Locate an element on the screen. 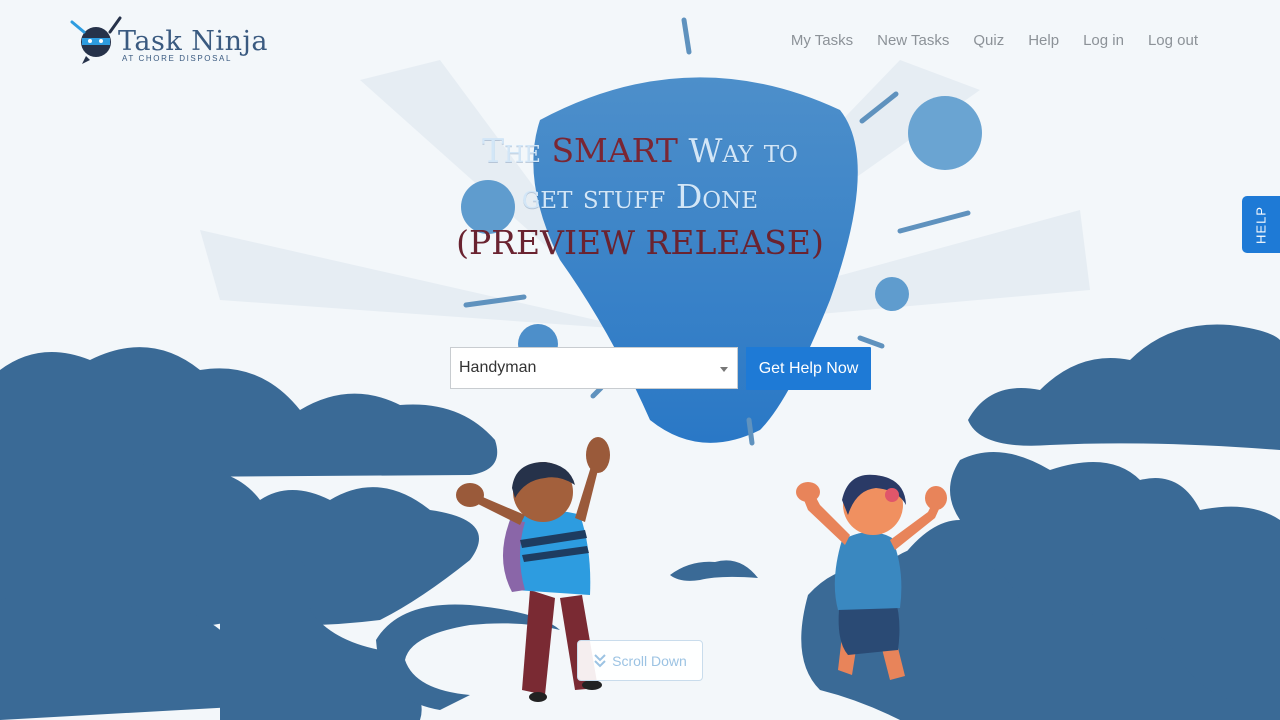 Image resolution: width=1280 pixels, height=720 pixels. help-side-tab-label: HELP is located at coordinates (1261, 224).